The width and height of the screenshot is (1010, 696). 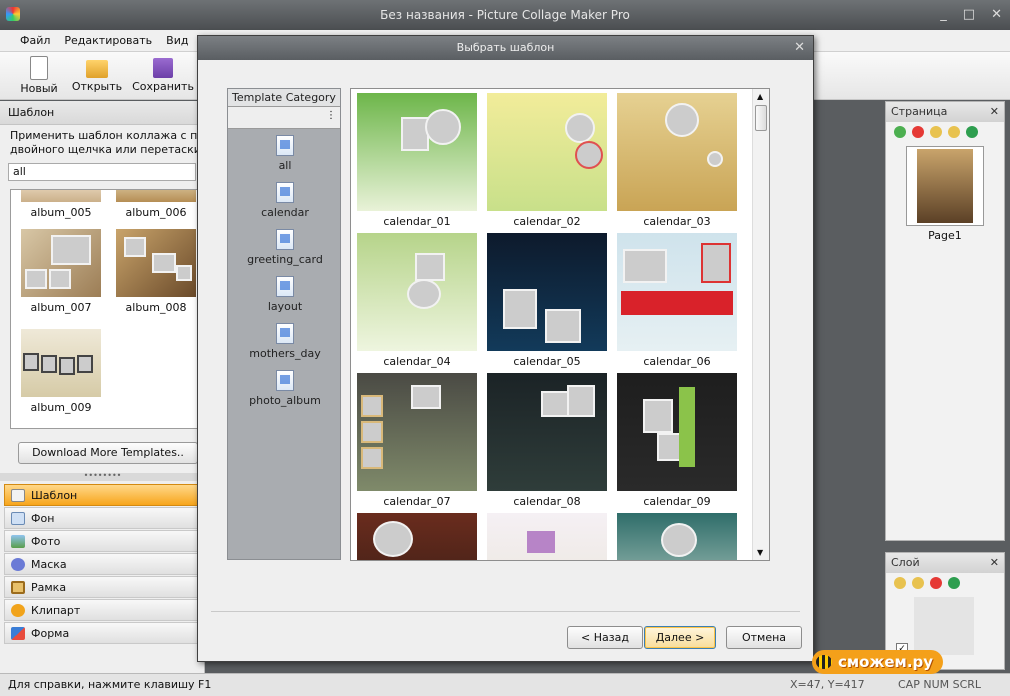 What do you see at coordinates (605, 637) in the screenshot?
I see `back-button: < Назад` at bounding box center [605, 637].